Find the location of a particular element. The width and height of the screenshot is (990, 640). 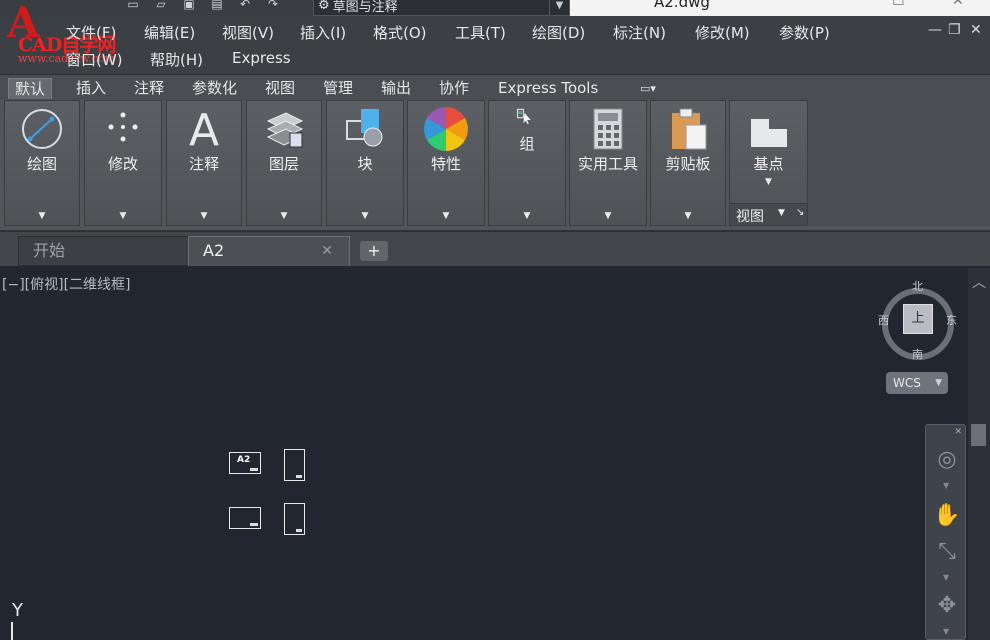

tab-annotate: 注释 is located at coordinates (149, 88).